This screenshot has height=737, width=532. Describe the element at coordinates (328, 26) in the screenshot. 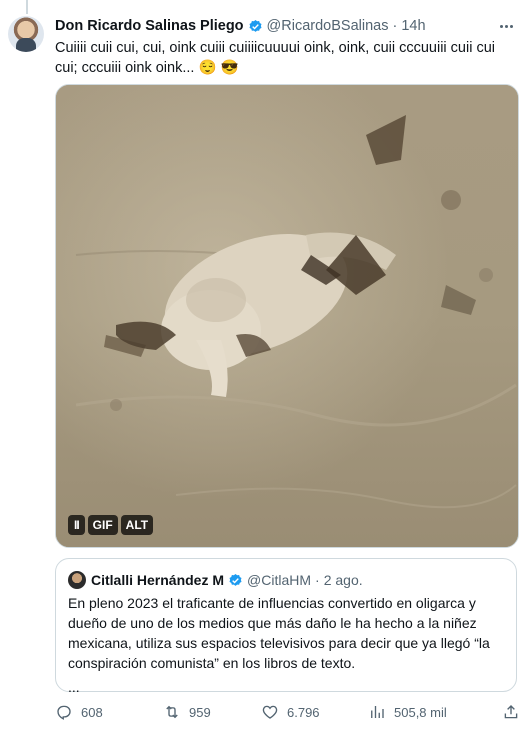

I see `author-handle: @RicardoBSalinas` at that location.